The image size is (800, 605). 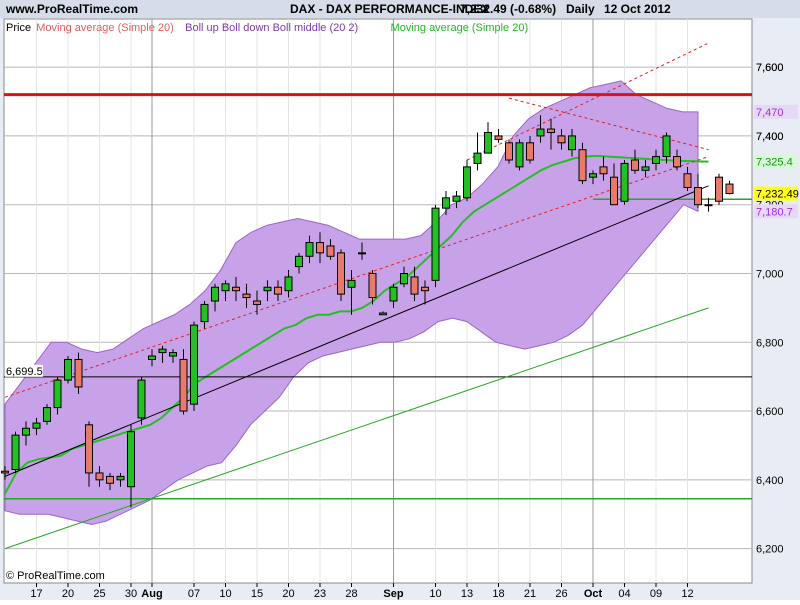 I want to click on x-tick-label: 18, so click(x=498, y=594).